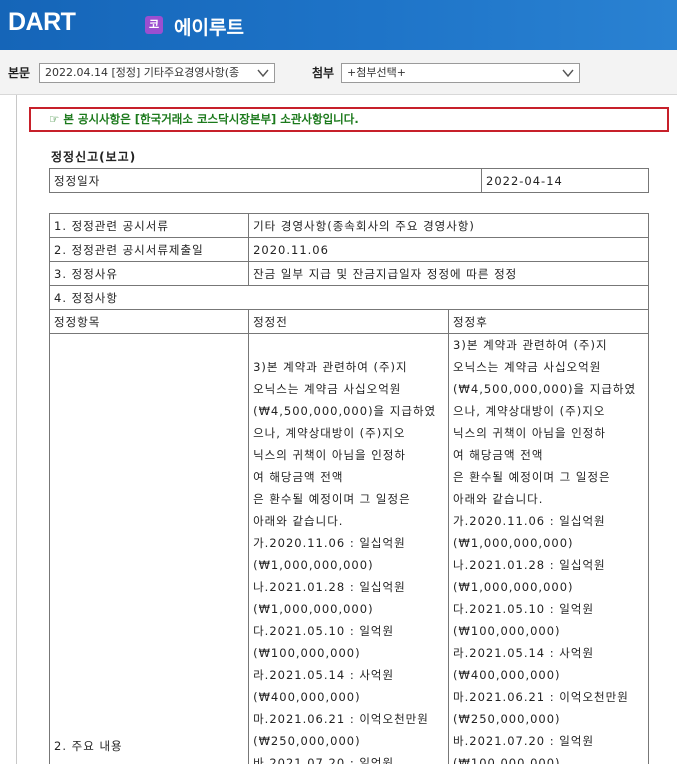 The width and height of the screenshot is (677, 764). What do you see at coordinates (323, 73) in the screenshot?
I see `attach-label: 첨부` at bounding box center [323, 73].